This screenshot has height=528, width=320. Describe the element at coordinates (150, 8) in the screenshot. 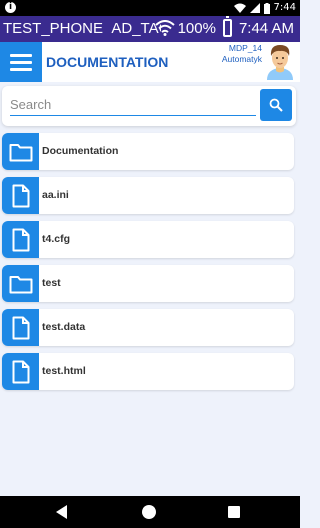

I see `system-status-bar: i 7:44` at that location.